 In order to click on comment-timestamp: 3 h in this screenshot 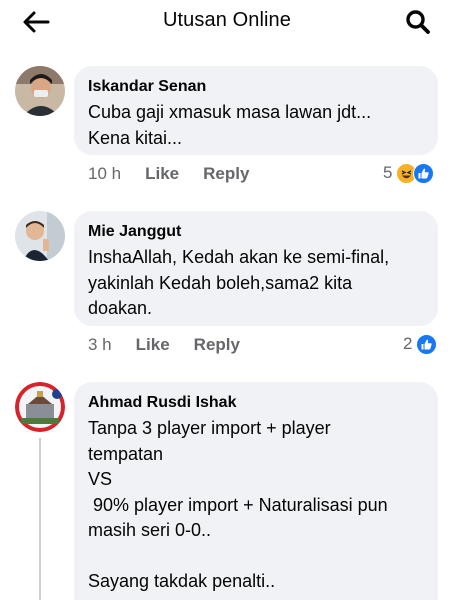, I will do `click(100, 345)`.